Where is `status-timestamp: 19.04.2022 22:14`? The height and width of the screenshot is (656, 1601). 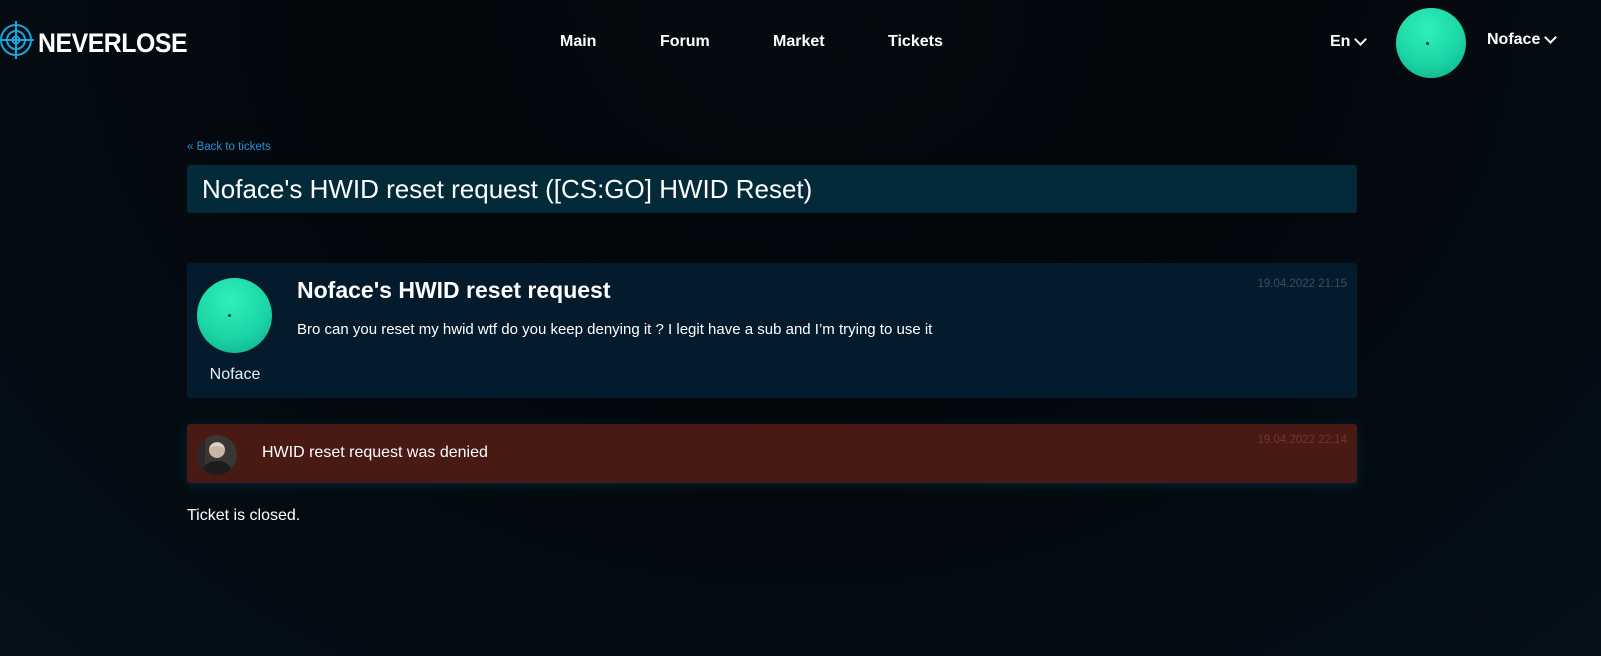 status-timestamp: 19.04.2022 22:14 is located at coordinates (1302, 440).